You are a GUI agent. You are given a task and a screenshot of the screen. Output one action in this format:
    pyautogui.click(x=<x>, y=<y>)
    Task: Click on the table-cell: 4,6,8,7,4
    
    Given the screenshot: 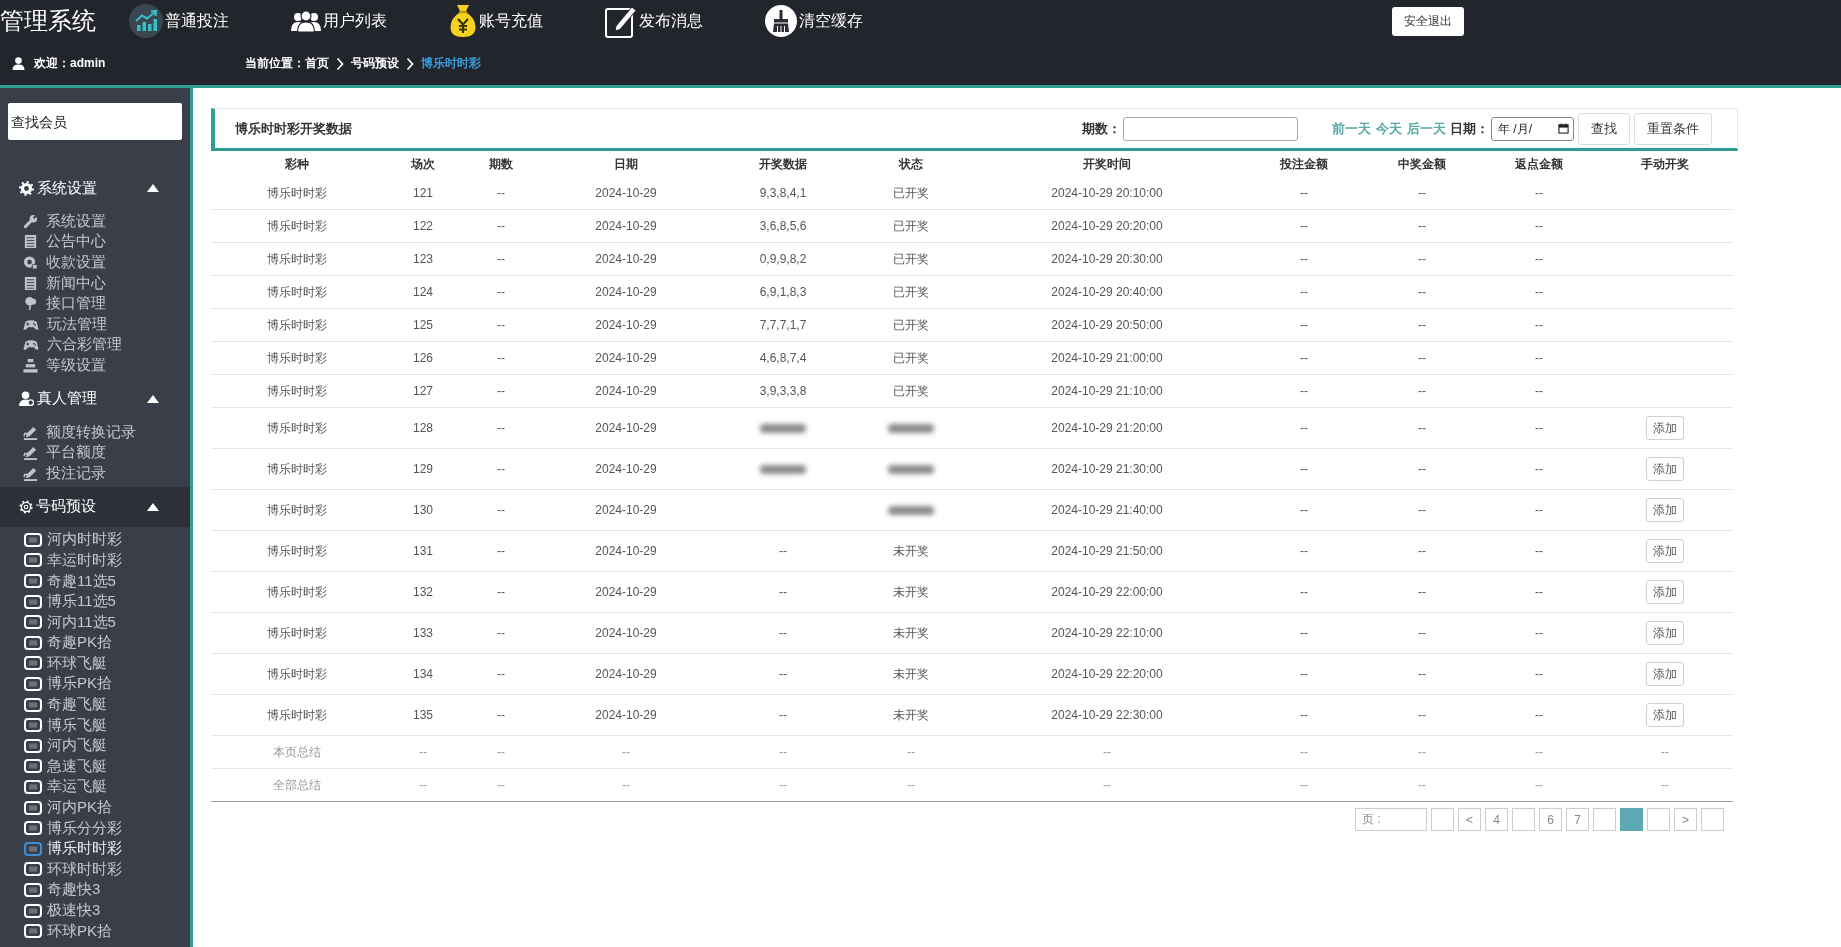 What is the action you would take?
    pyautogui.click(x=783, y=358)
    